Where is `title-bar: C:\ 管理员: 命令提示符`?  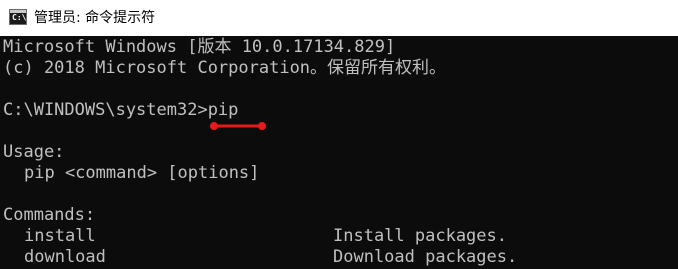 title-bar: C:\ 管理员: 命令提示符 is located at coordinates (339, 18).